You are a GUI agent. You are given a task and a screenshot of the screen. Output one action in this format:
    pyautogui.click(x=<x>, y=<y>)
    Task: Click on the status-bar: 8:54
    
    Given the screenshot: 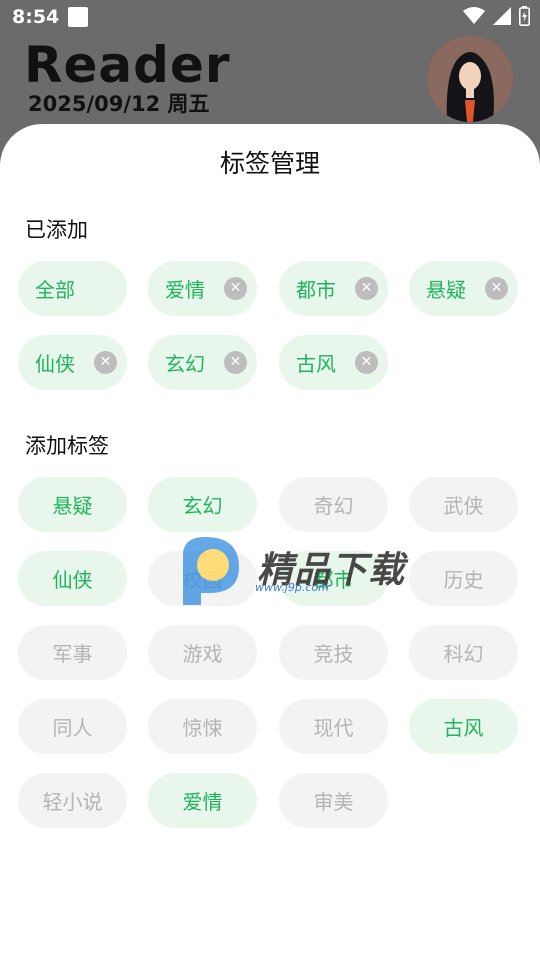 What is the action you would take?
    pyautogui.click(x=270, y=18)
    